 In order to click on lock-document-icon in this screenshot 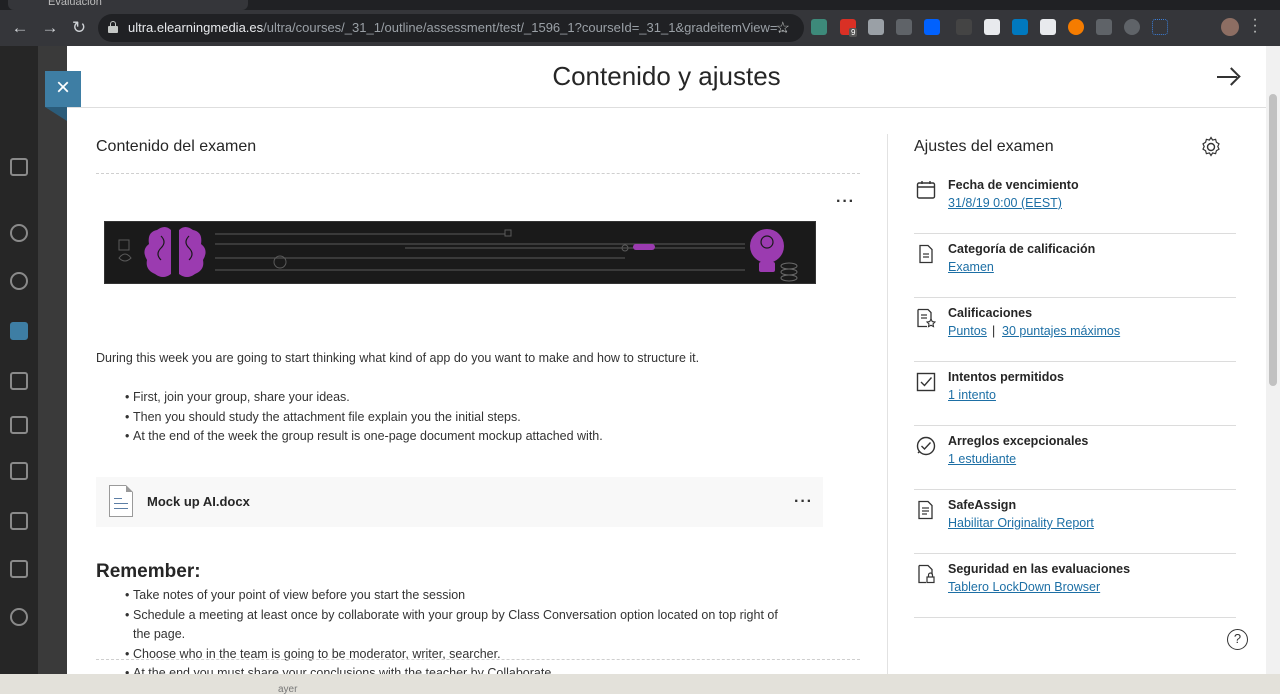, I will do `click(926, 574)`.